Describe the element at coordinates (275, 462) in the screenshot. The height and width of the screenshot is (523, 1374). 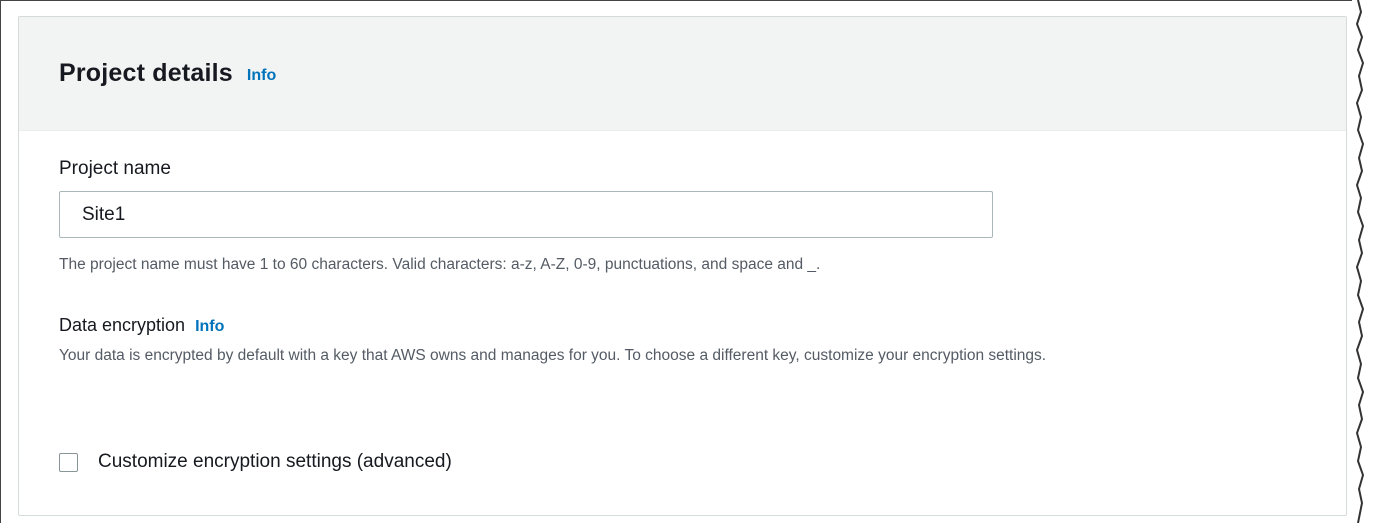
I see `customize-encryption-label: Customize encryption settings (advanced)` at that location.